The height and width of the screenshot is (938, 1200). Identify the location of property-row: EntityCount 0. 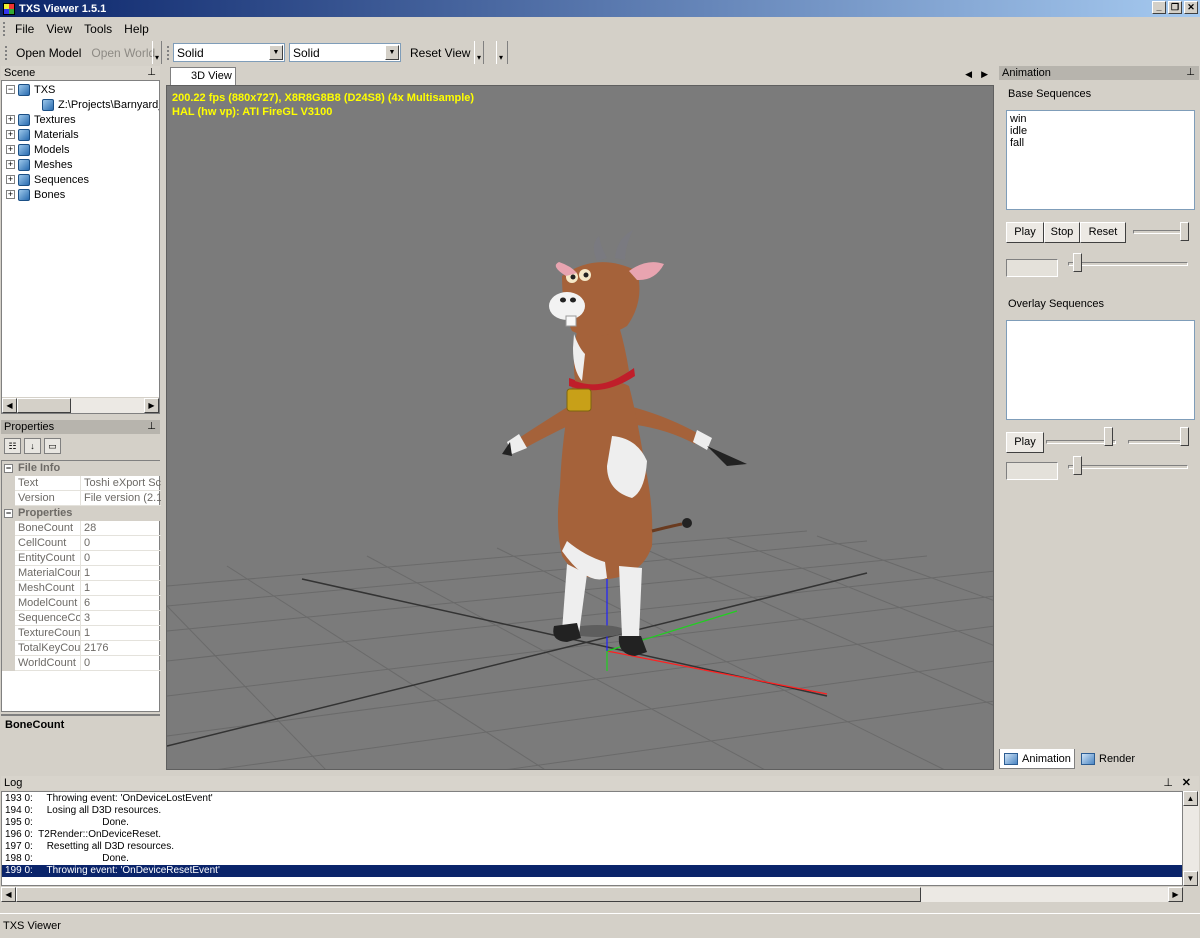
(81, 558).